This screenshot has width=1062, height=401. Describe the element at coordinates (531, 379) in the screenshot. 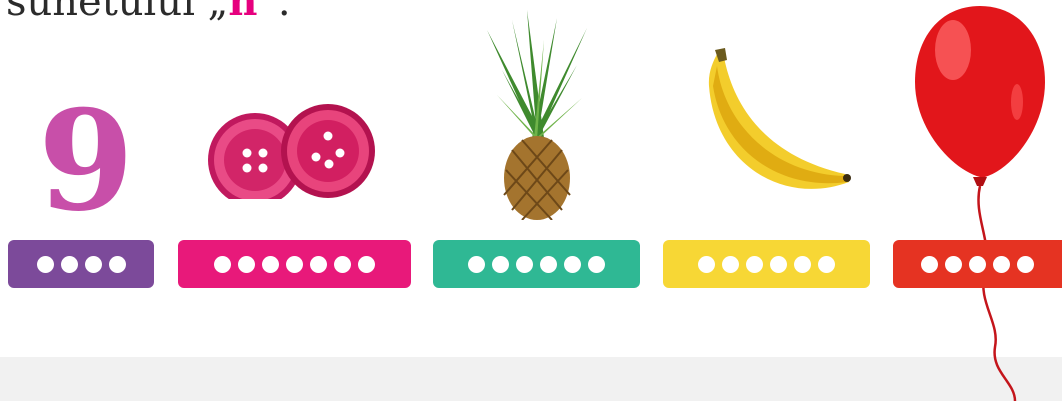

I see `footer-band` at that location.